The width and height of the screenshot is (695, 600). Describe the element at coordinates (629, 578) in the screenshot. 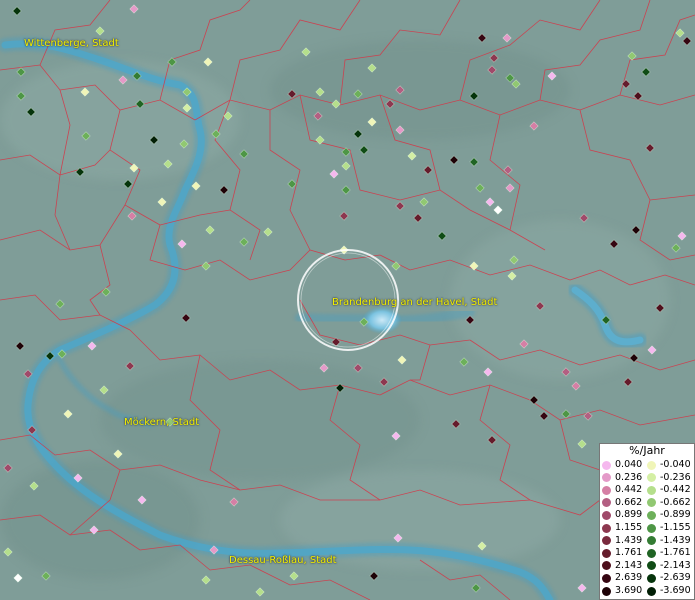

I see `legend-value: 2.639` at that location.